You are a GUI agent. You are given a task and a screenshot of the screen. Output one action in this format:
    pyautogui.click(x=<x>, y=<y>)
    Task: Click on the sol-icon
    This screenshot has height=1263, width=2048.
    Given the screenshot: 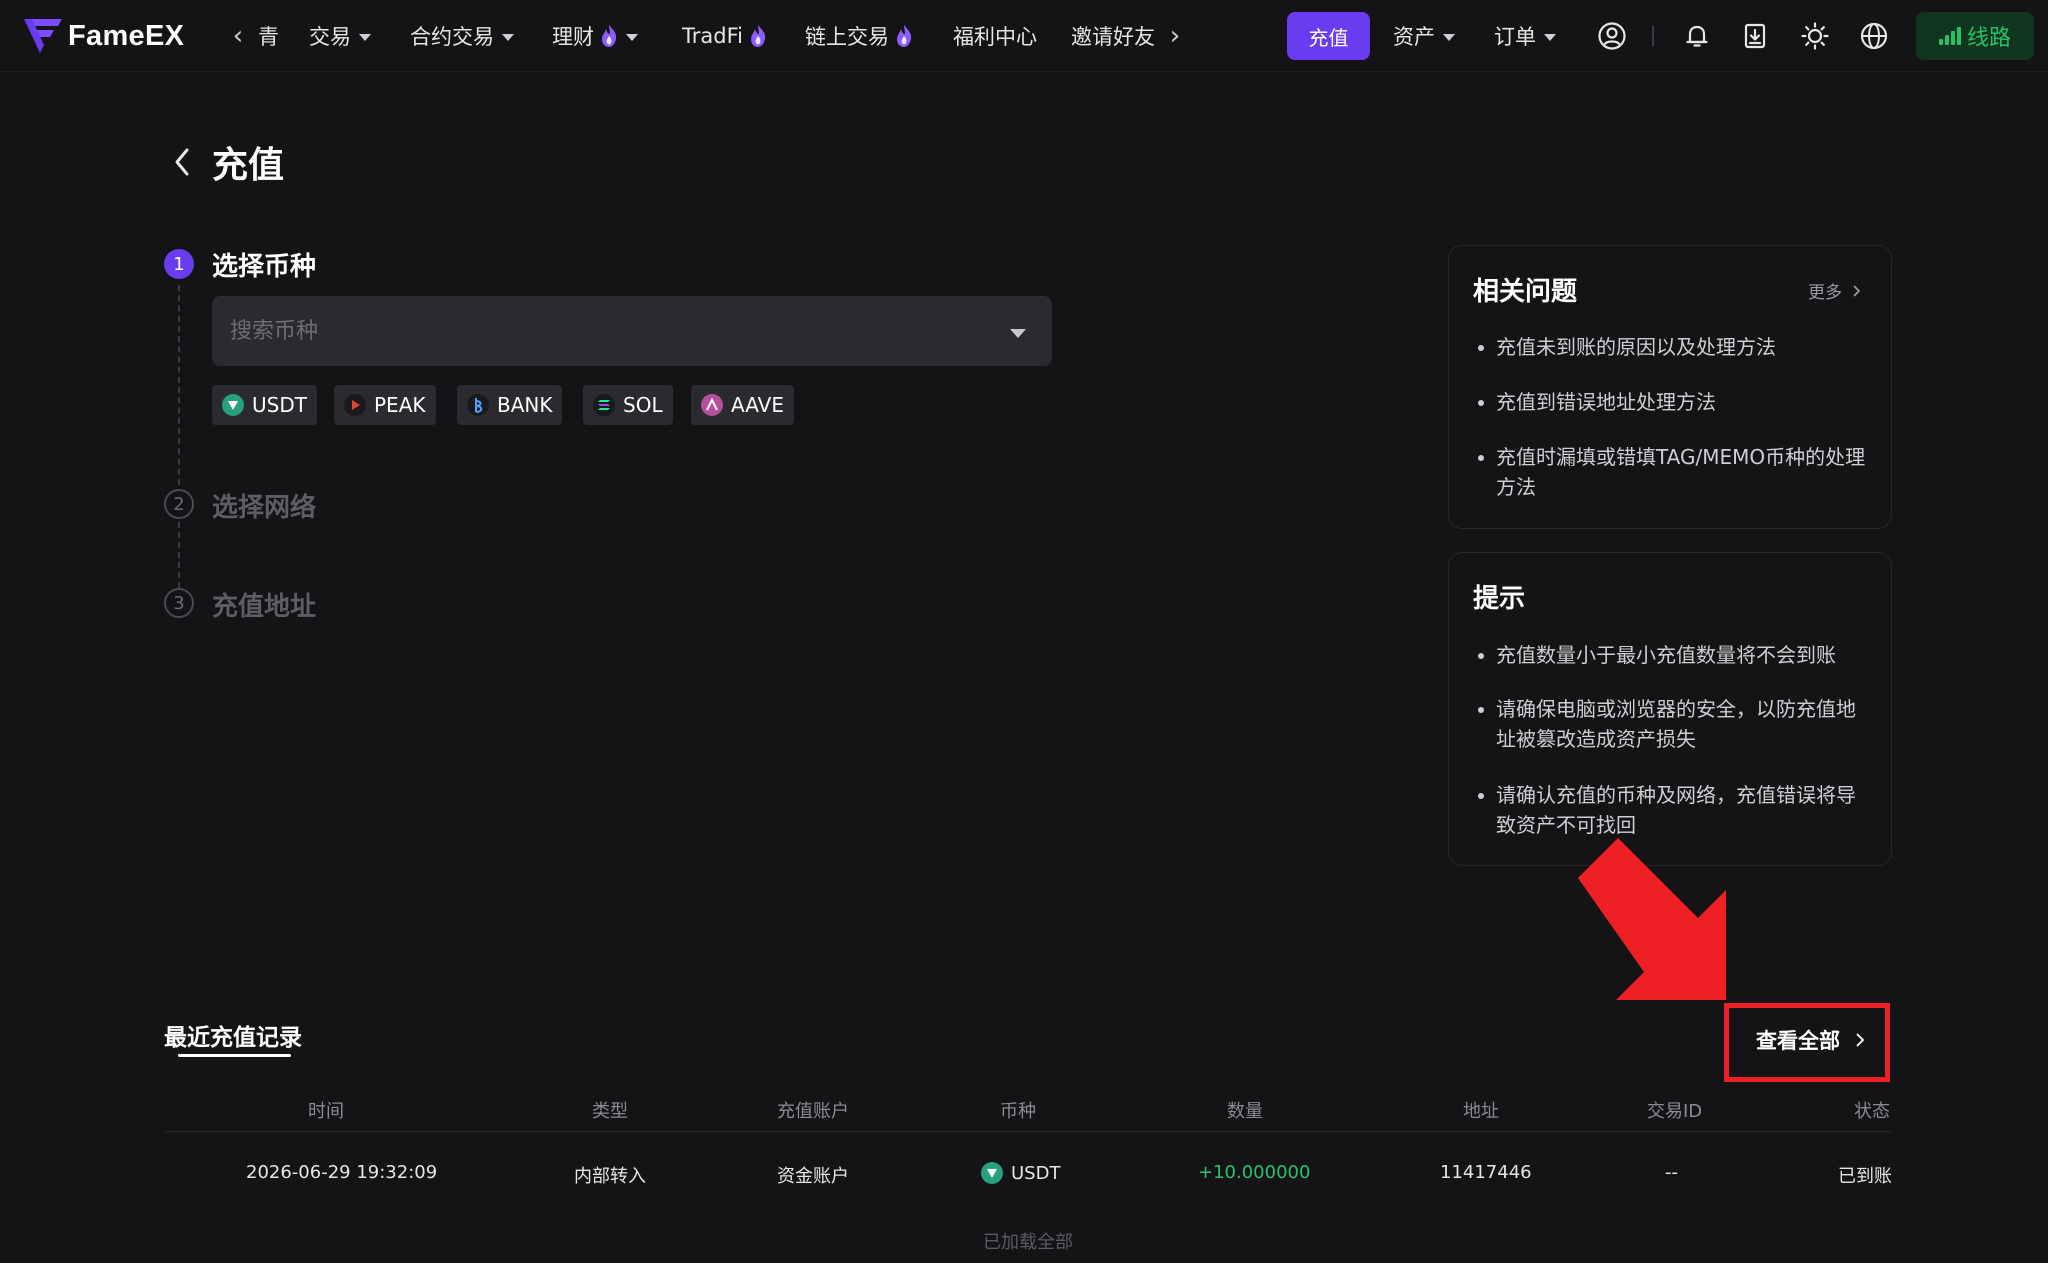 What is the action you would take?
    pyautogui.click(x=604, y=405)
    